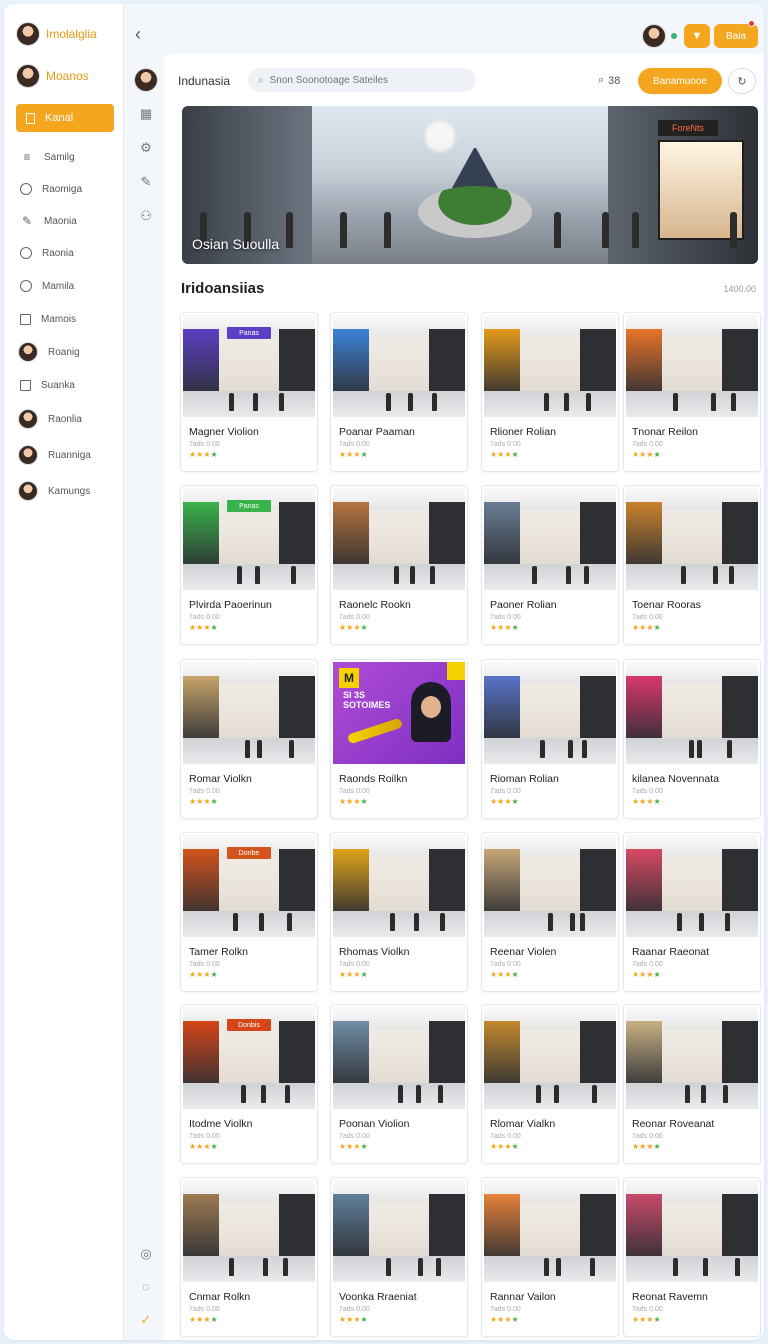 This screenshot has height=1344, width=768. Describe the element at coordinates (138, 34) in the screenshot. I see `back-chevron-icon: ‹` at that location.